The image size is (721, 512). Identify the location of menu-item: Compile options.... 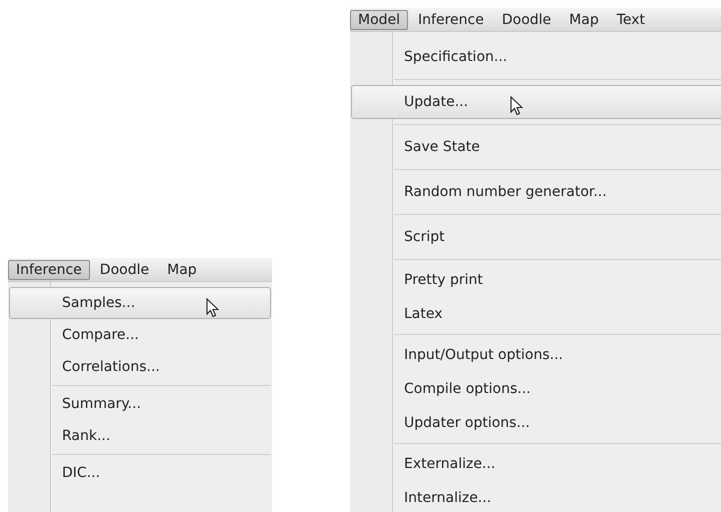
(536, 389).